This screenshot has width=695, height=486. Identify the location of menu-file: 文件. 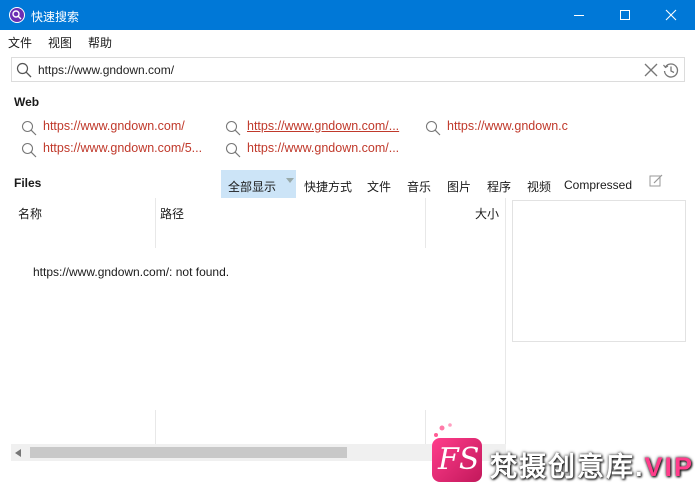
(20, 42).